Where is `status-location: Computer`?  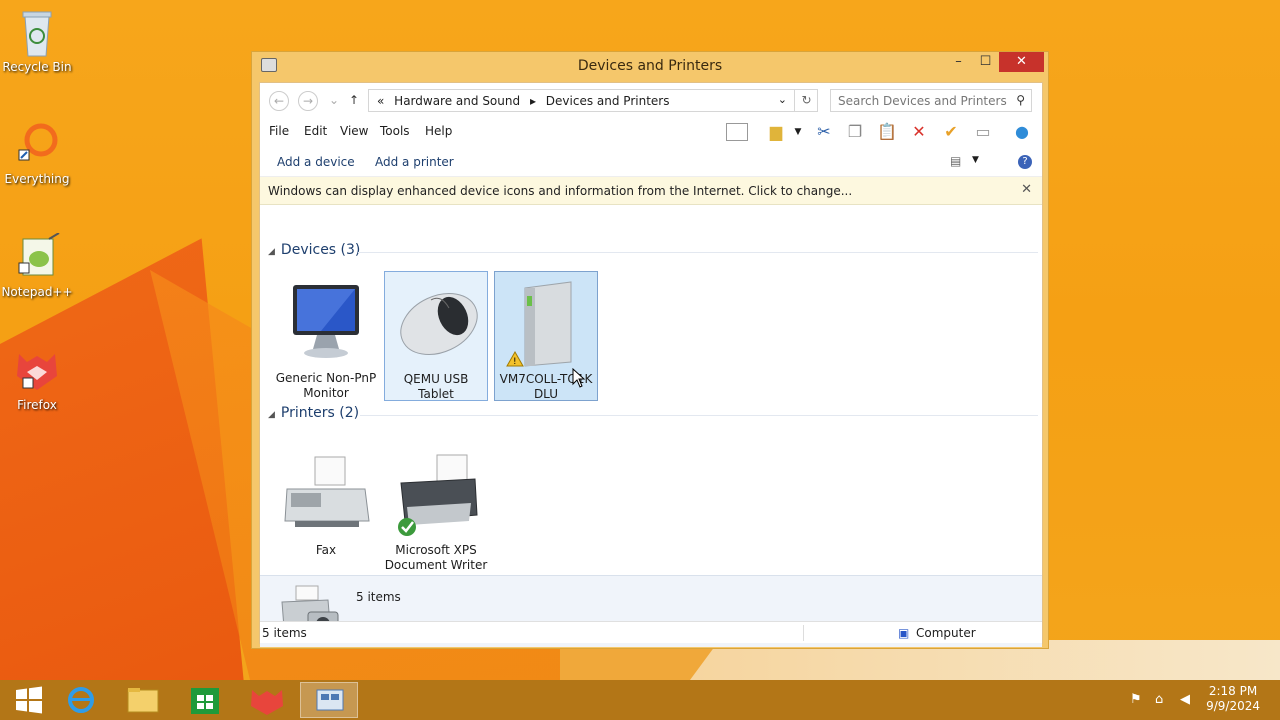
status-location: Computer is located at coordinates (946, 633).